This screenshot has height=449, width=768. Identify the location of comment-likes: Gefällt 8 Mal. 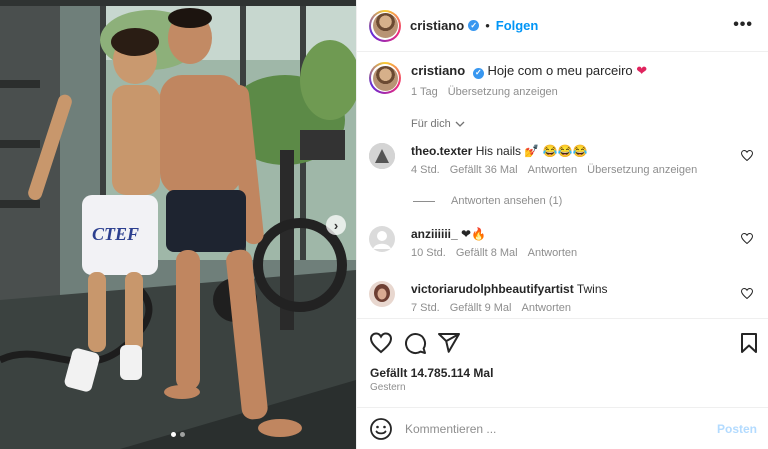
(487, 253).